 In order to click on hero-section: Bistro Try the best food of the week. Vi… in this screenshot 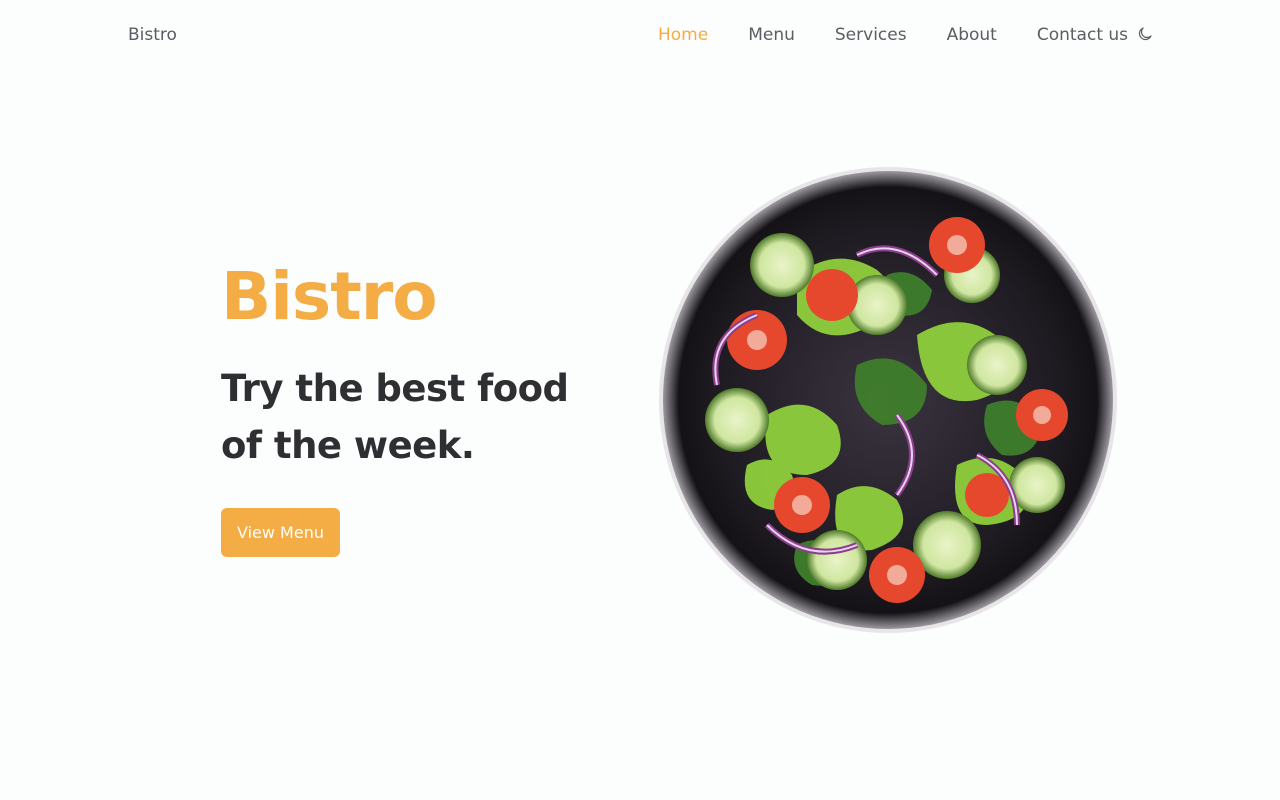, I will do `click(411, 406)`.